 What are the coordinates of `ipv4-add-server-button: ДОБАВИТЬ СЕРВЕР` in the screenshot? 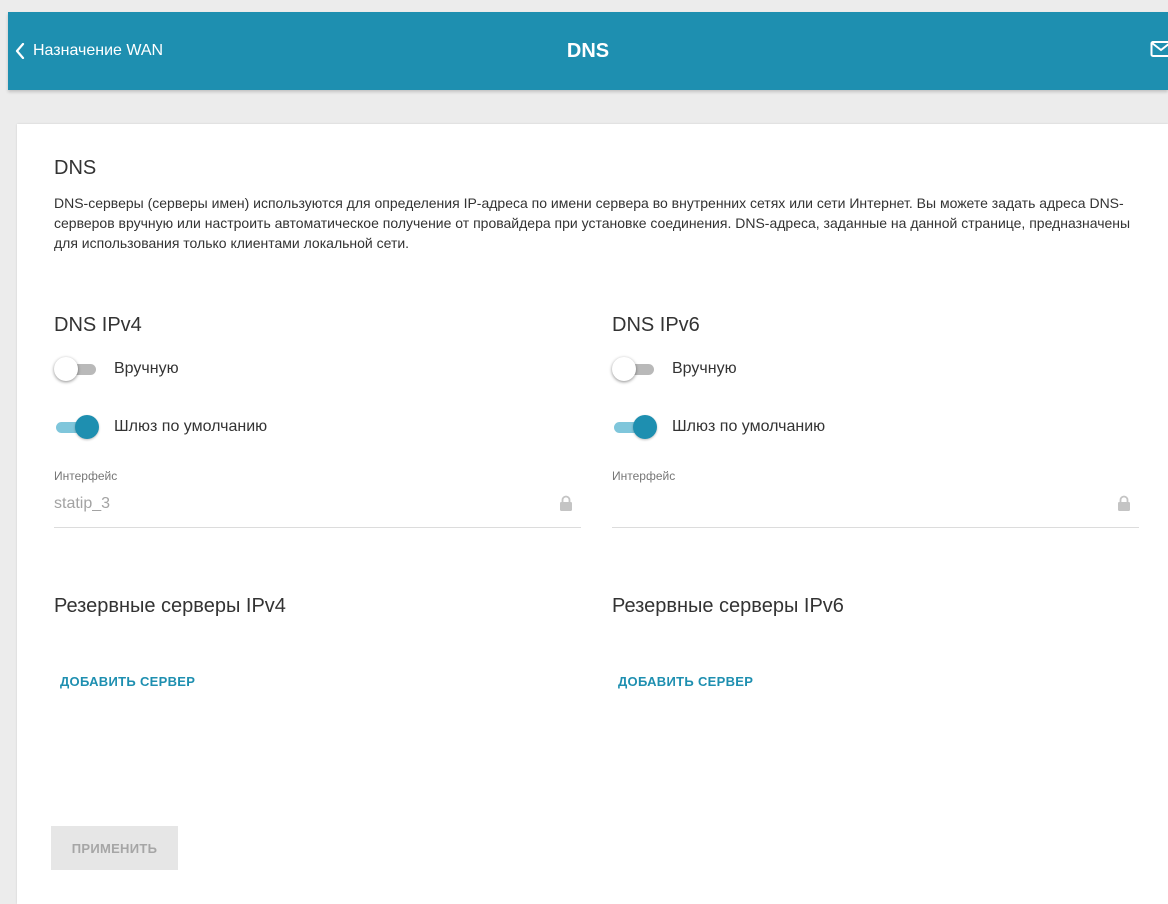 It's located at (127, 681).